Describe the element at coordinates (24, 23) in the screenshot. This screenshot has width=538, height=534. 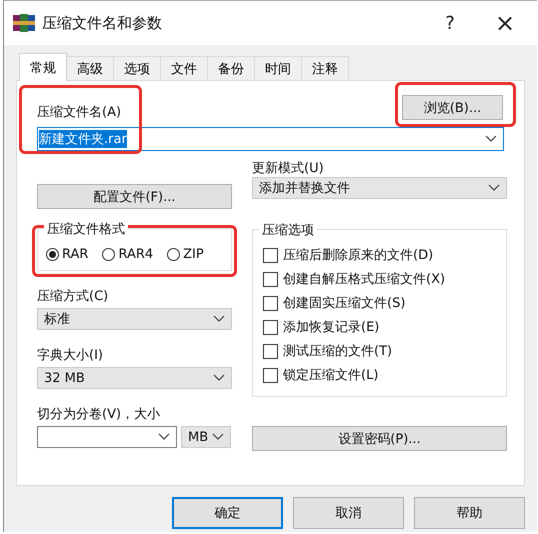
I see `archive-books-icon` at that location.